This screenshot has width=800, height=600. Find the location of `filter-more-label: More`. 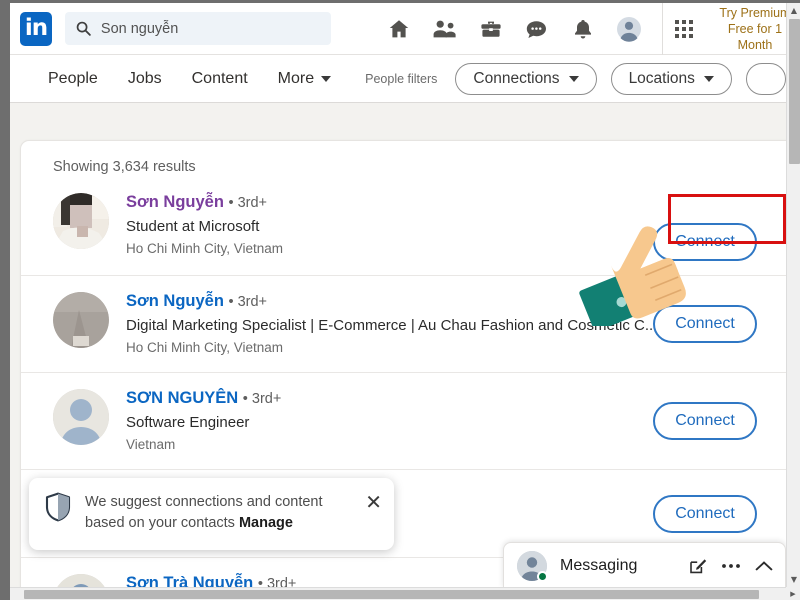

filter-more-label: More is located at coordinates (296, 78).